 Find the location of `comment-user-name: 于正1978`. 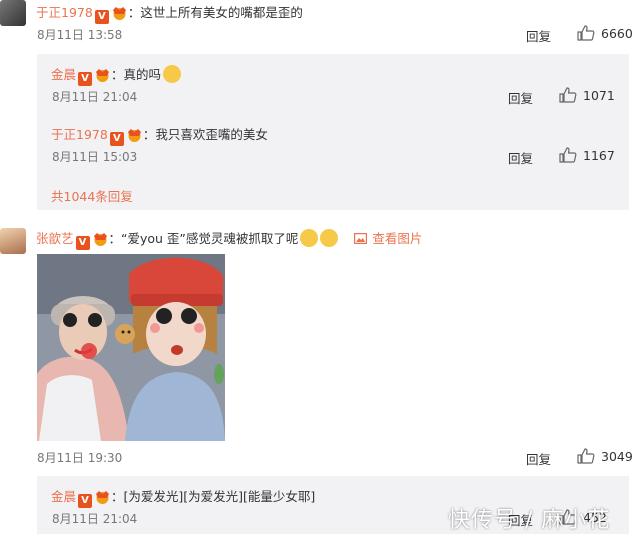

comment-user-name: 于正1978 is located at coordinates (64, 12).